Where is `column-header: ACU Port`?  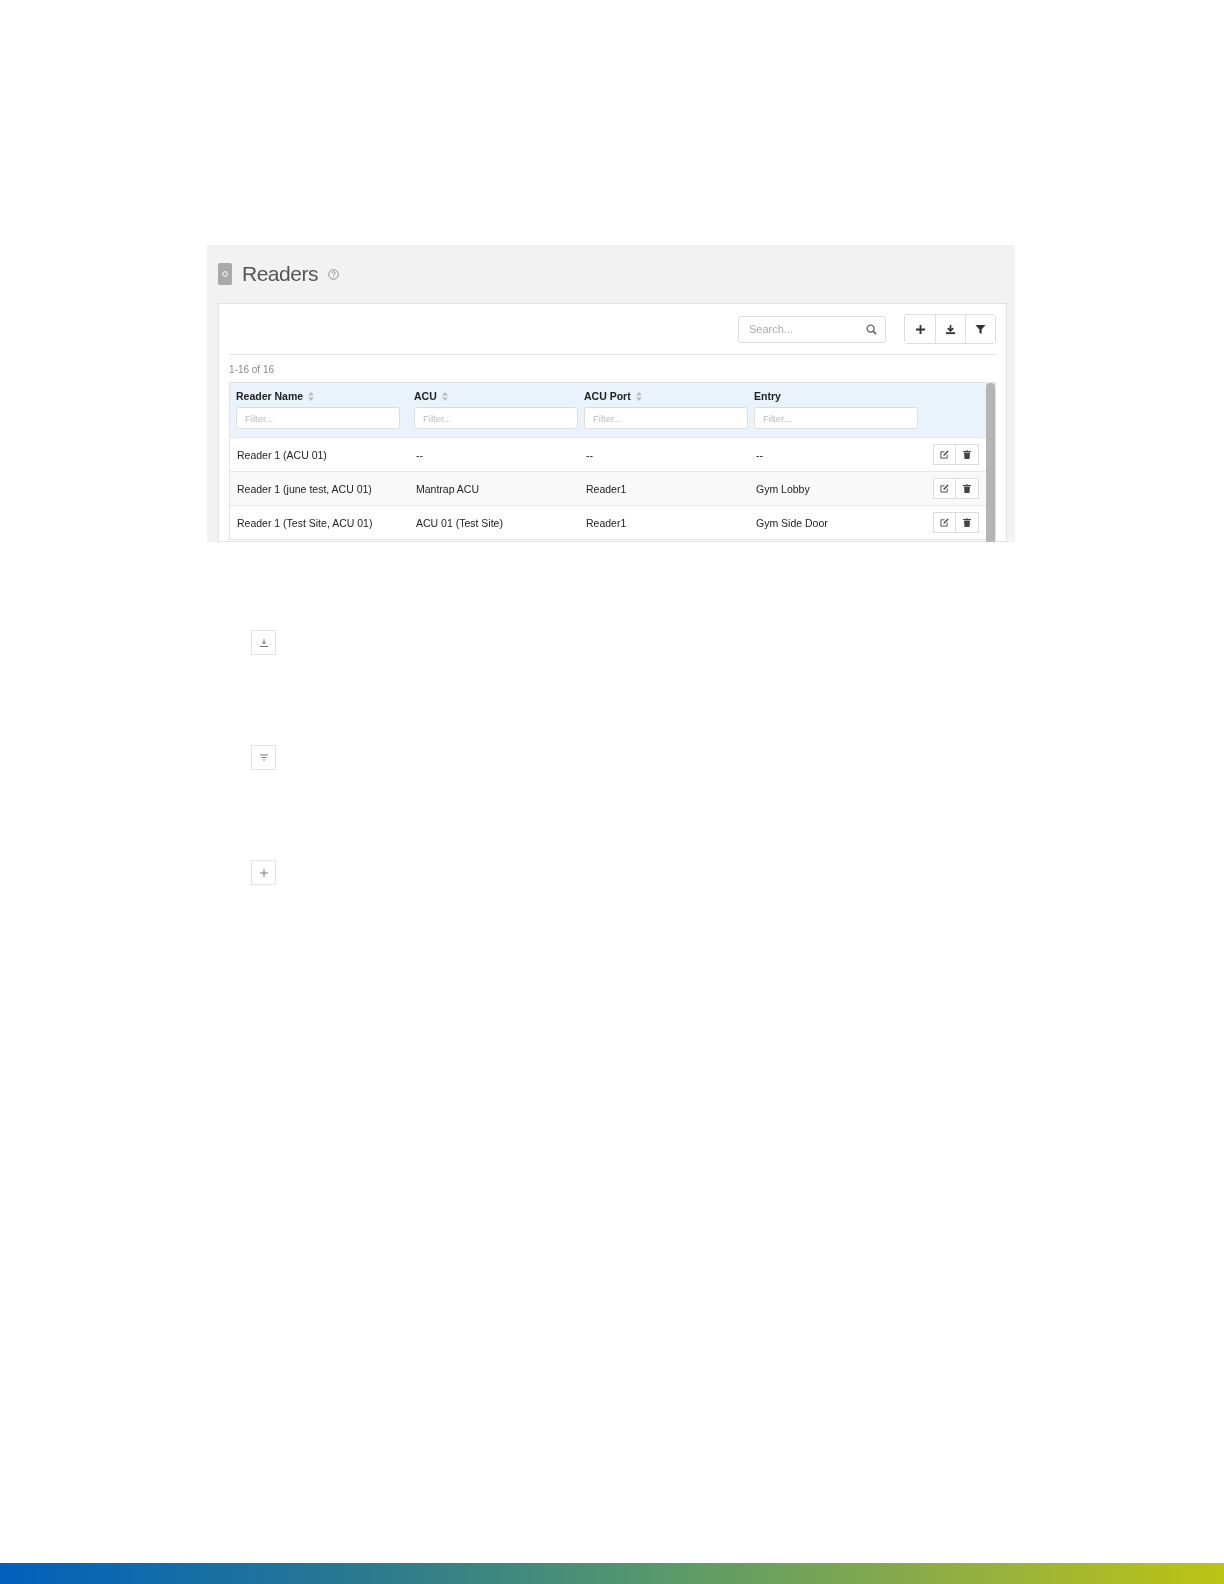 column-header: ACU Port is located at coordinates (613, 396).